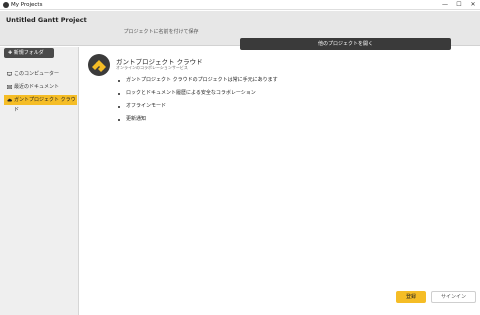 The width and height of the screenshot is (480, 315). What do you see at coordinates (445, 5) in the screenshot?
I see `minimize-button: —` at bounding box center [445, 5].